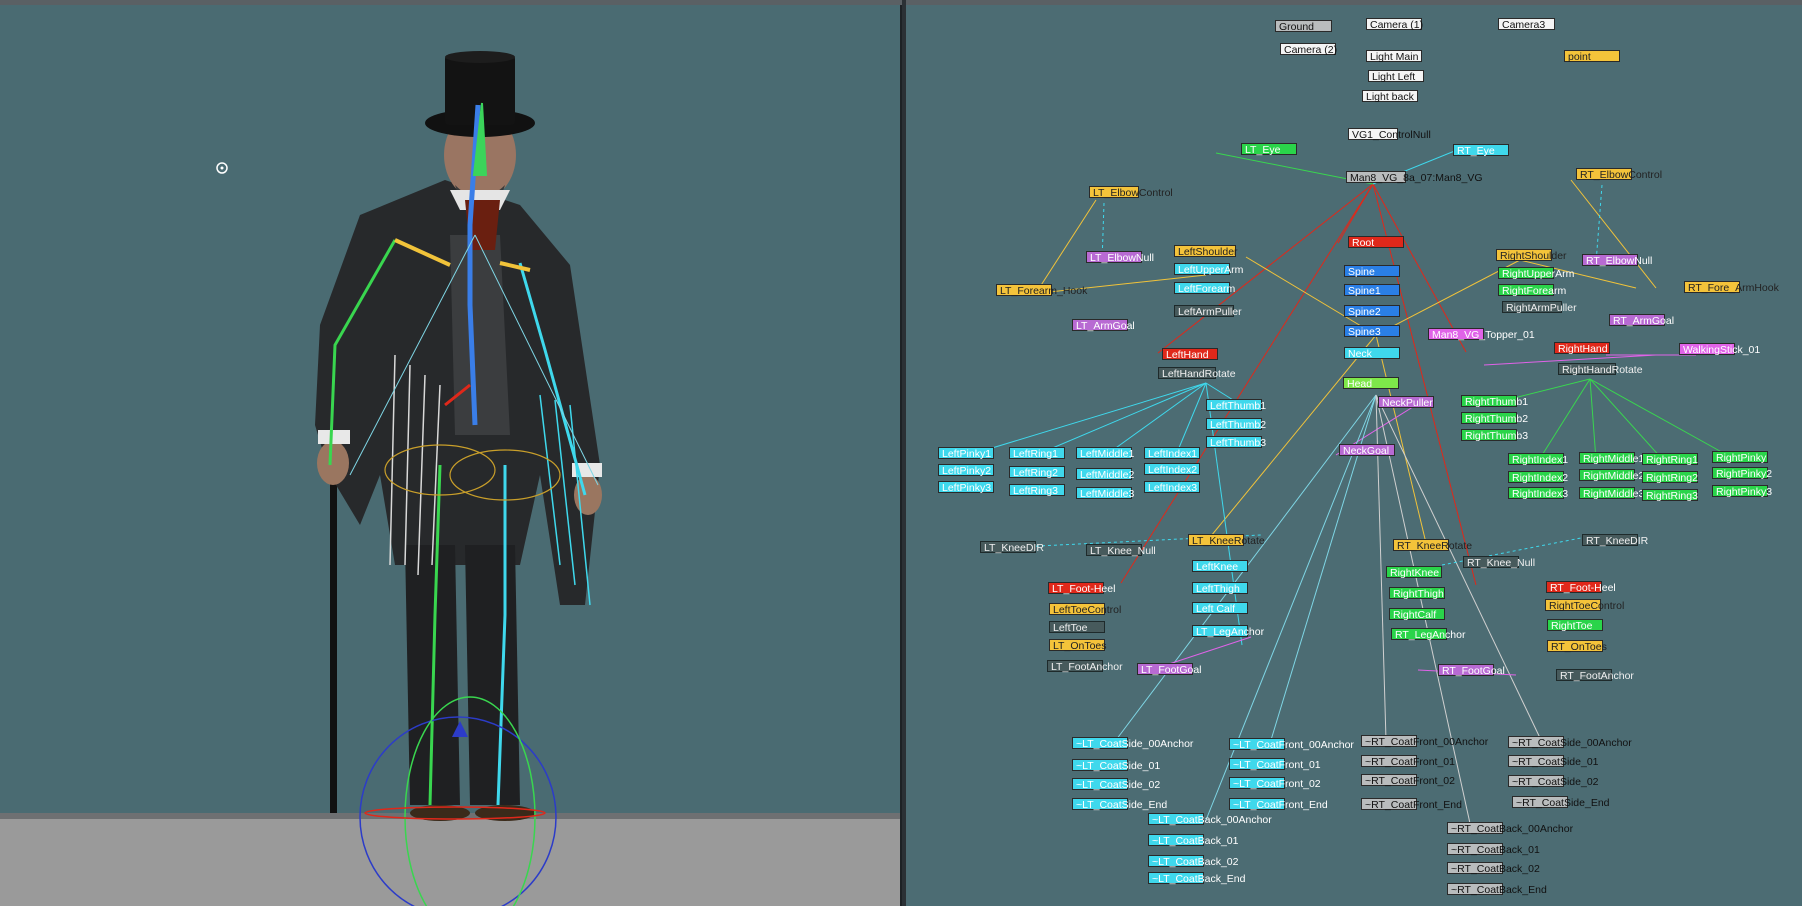 The width and height of the screenshot is (1802, 906). Describe the element at coordinates (1510, 828) in the screenshot. I see `node-rt-coatback-00anchor: ~RT_CoatBack_00Anchor` at that location.